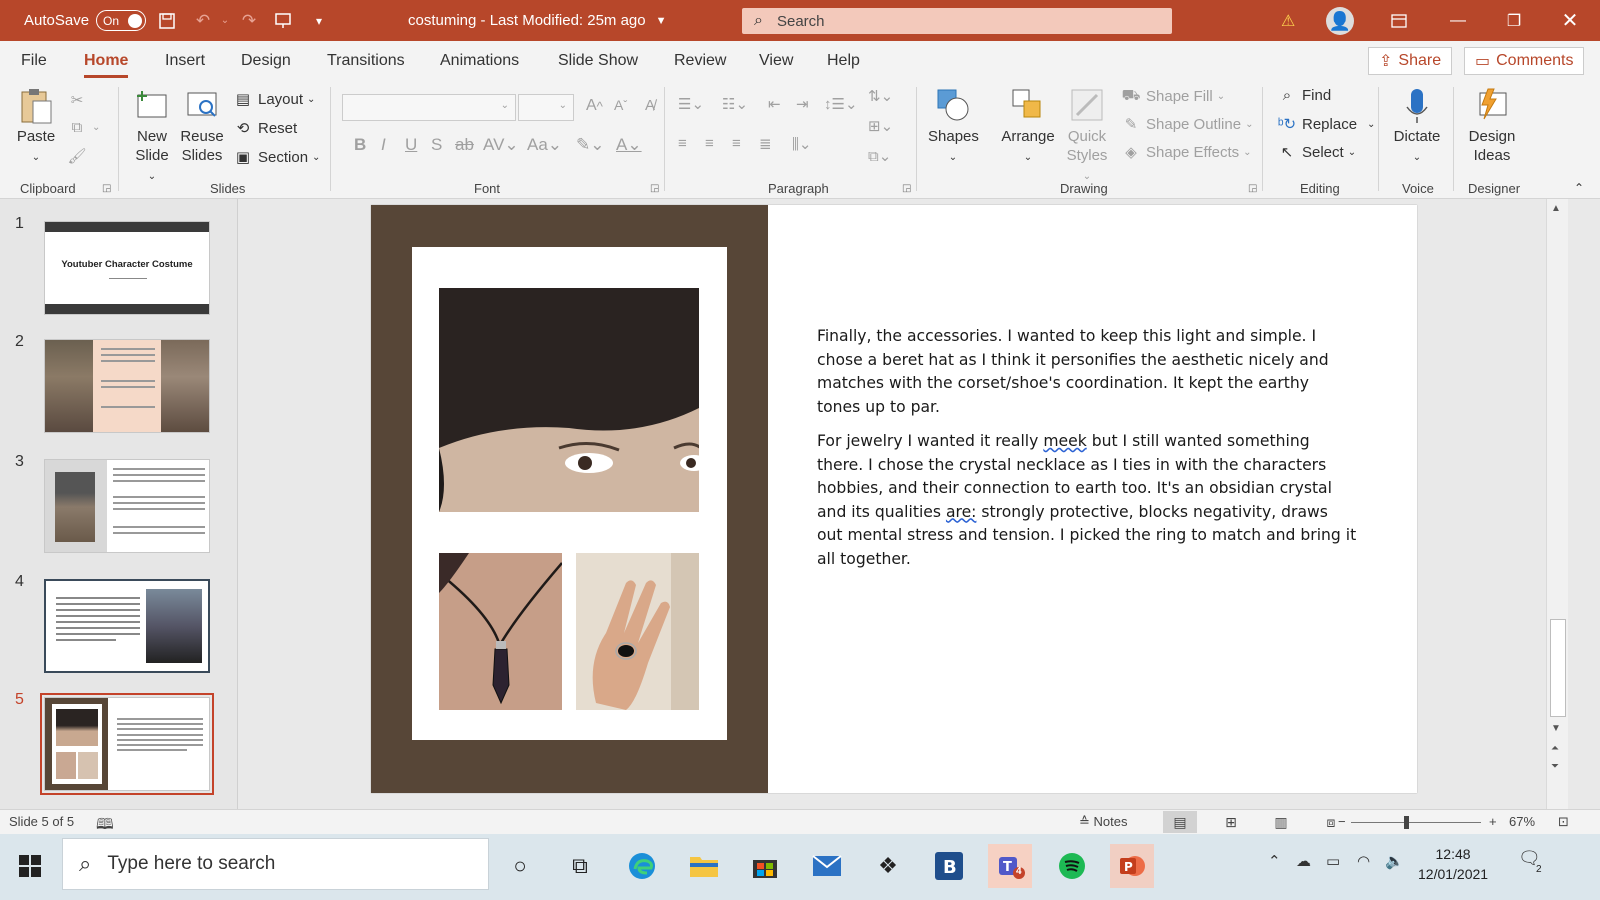 Image resolution: width=1600 pixels, height=900 pixels. What do you see at coordinates (411, 145) in the screenshot?
I see `underline-icon: U` at bounding box center [411, 145].